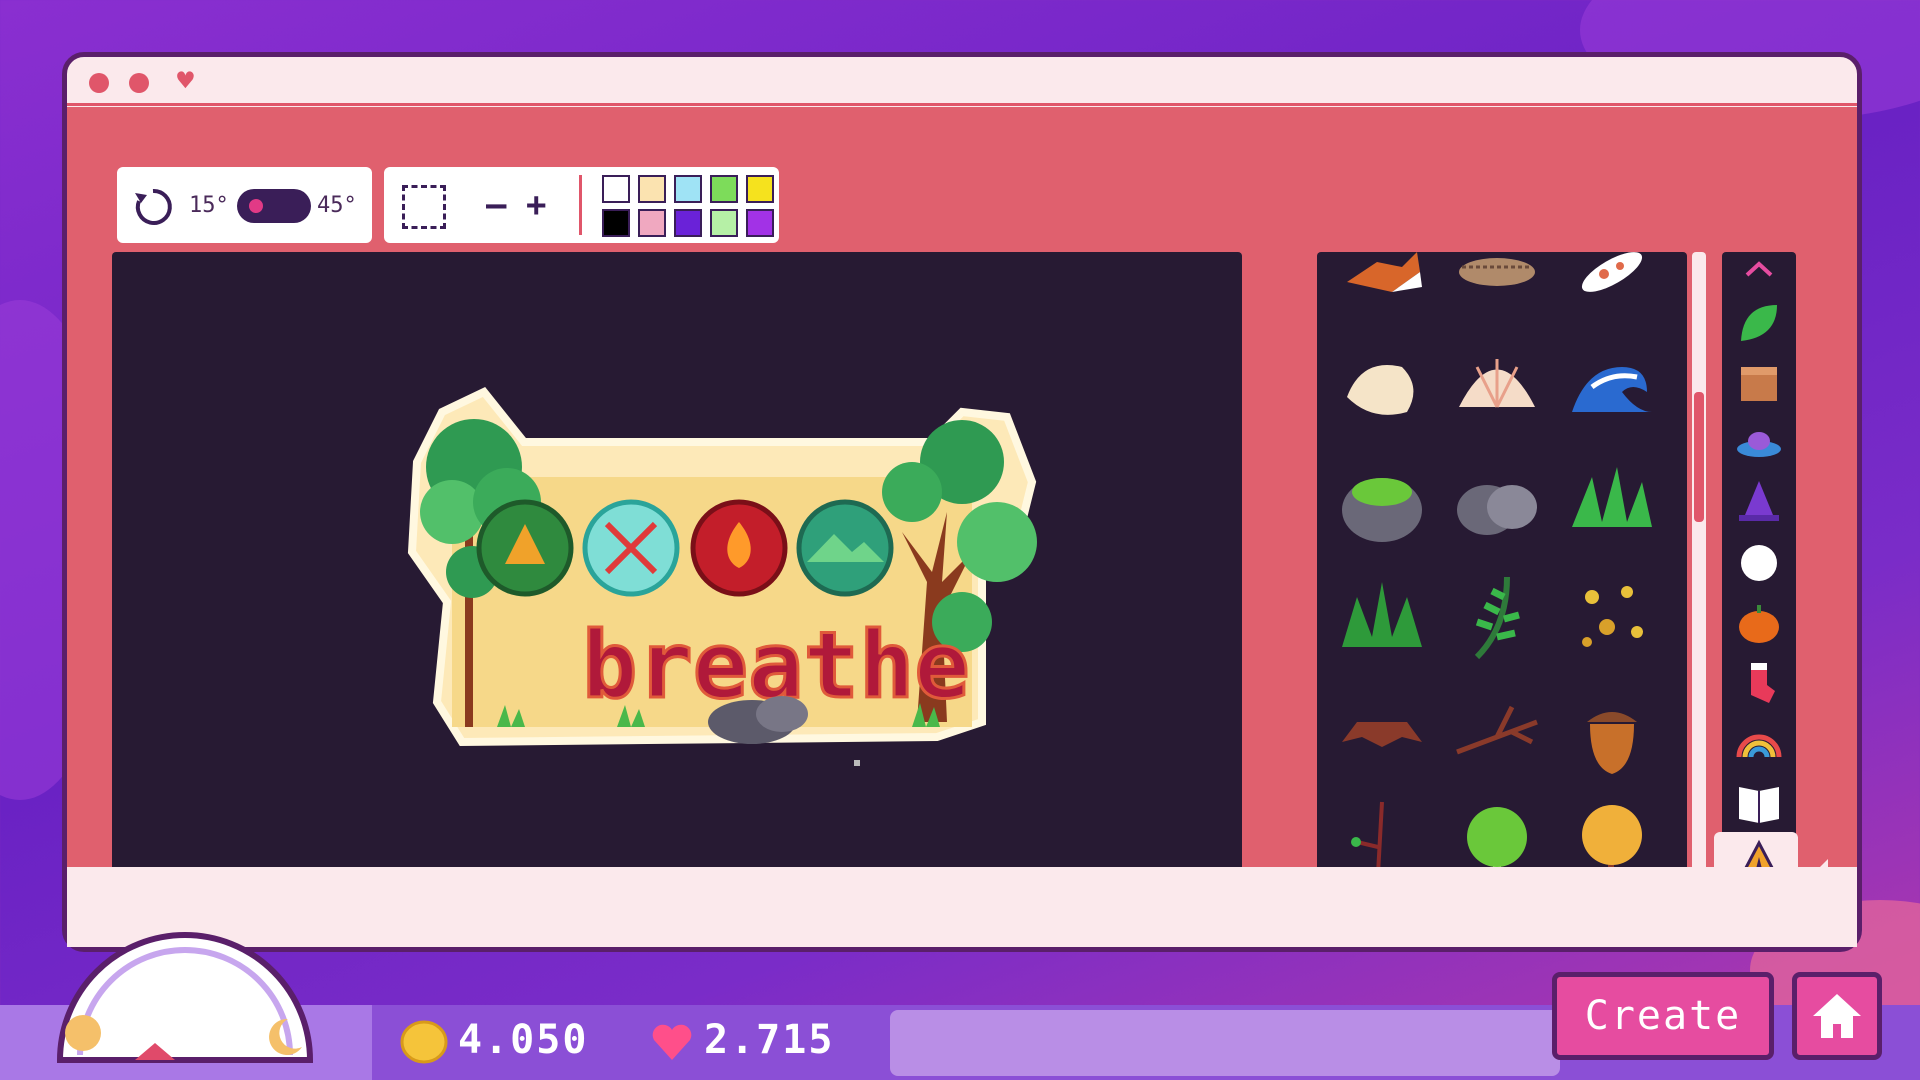 The height and width of the screenshot is (1080, 1920). Describe the element at coordinates (769, 1040) in the screenshot. I see `heart-count: 2.715` at that location.